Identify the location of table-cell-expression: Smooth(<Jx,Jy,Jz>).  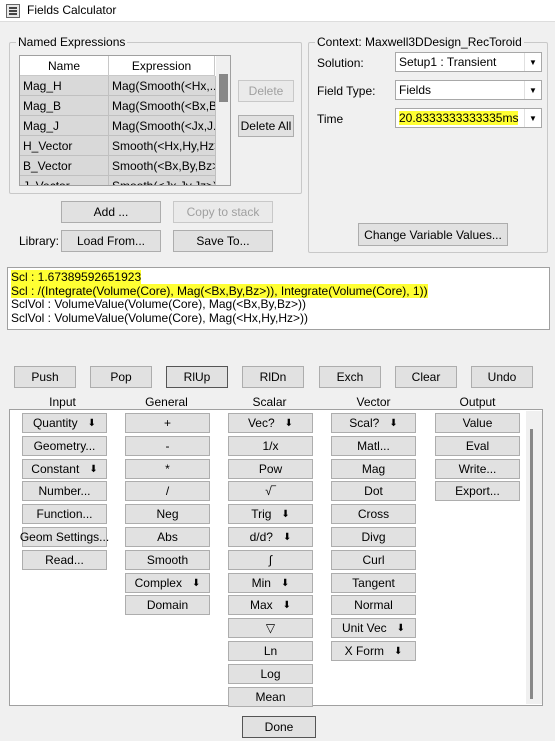
(162, 180).